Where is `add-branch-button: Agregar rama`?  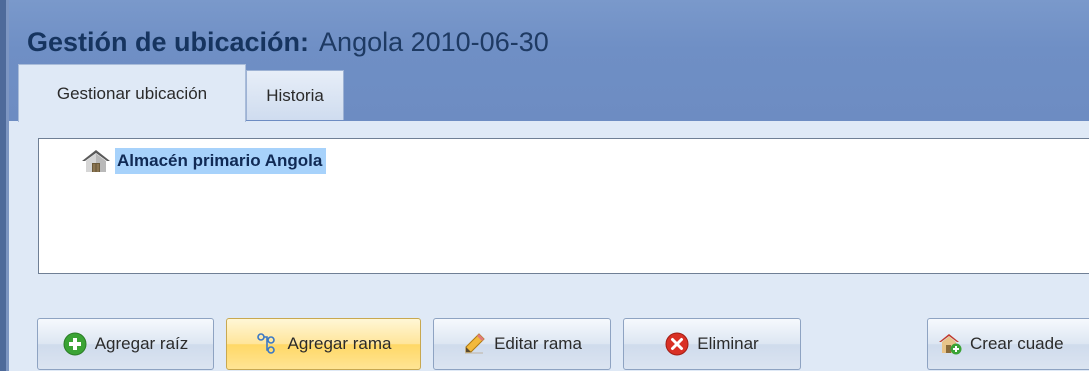 add-branch-button: Agregar rama is located at coordinates (323, 344).